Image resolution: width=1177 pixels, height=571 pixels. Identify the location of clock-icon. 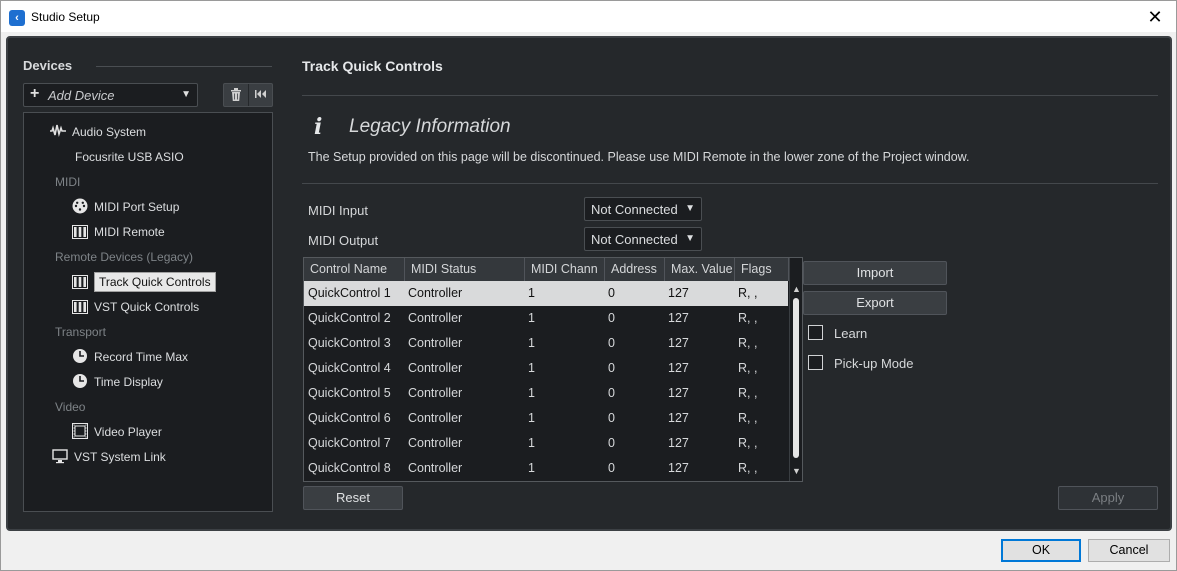
(80, 381).